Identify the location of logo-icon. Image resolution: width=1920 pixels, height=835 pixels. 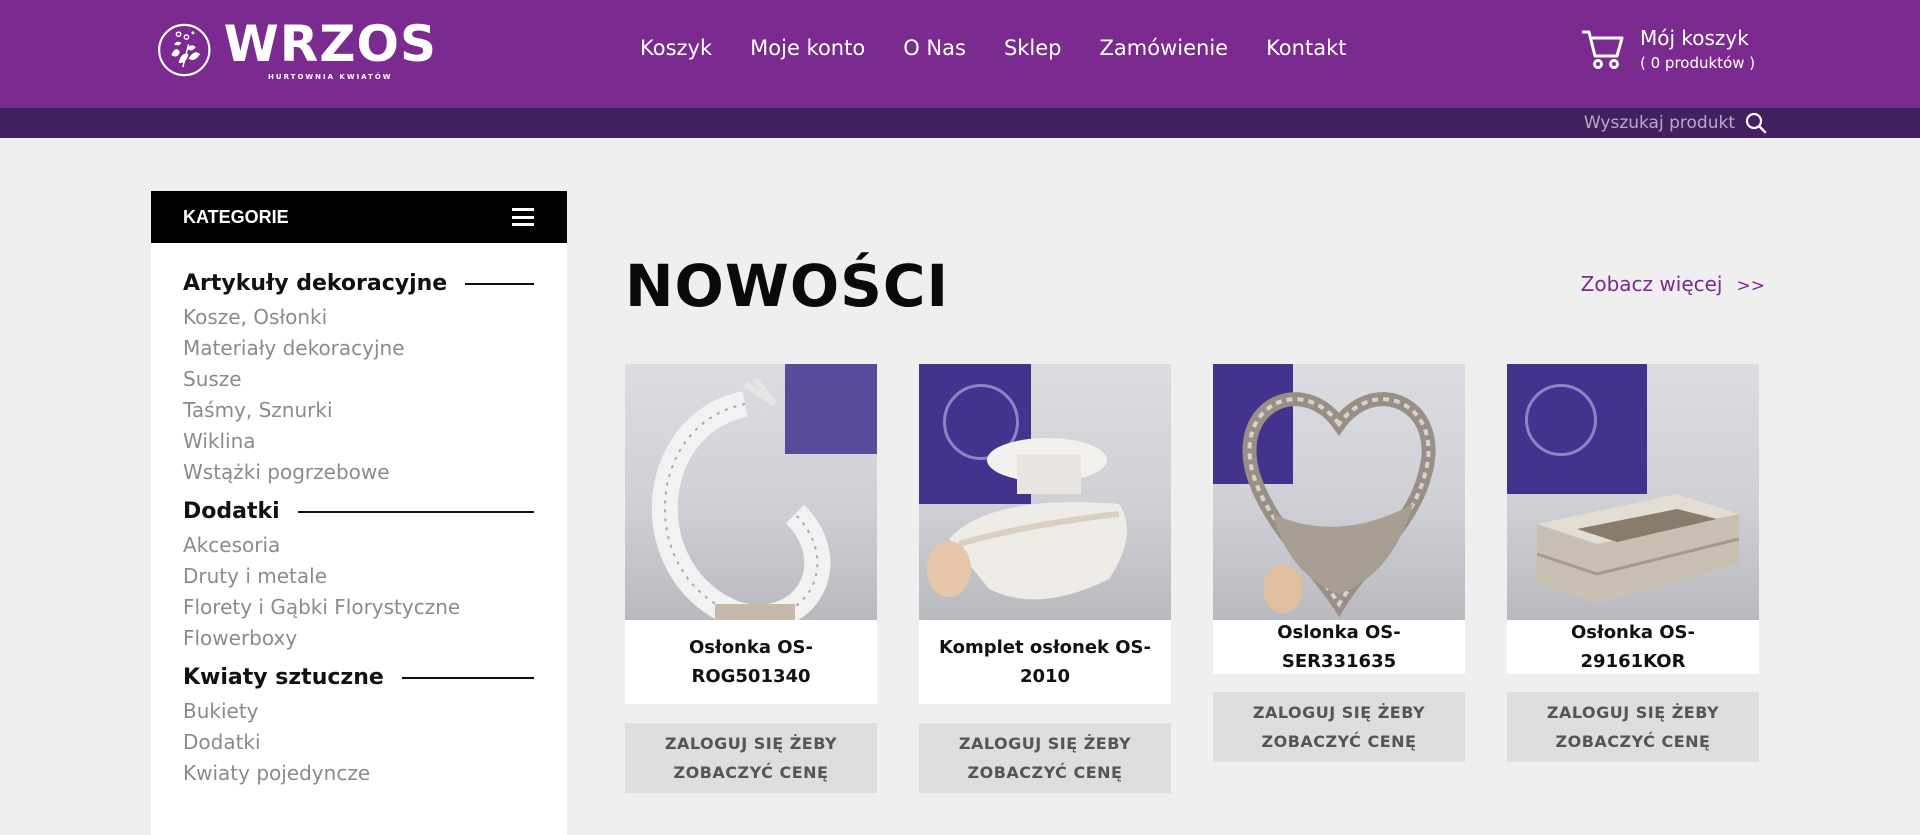
(184, 50).